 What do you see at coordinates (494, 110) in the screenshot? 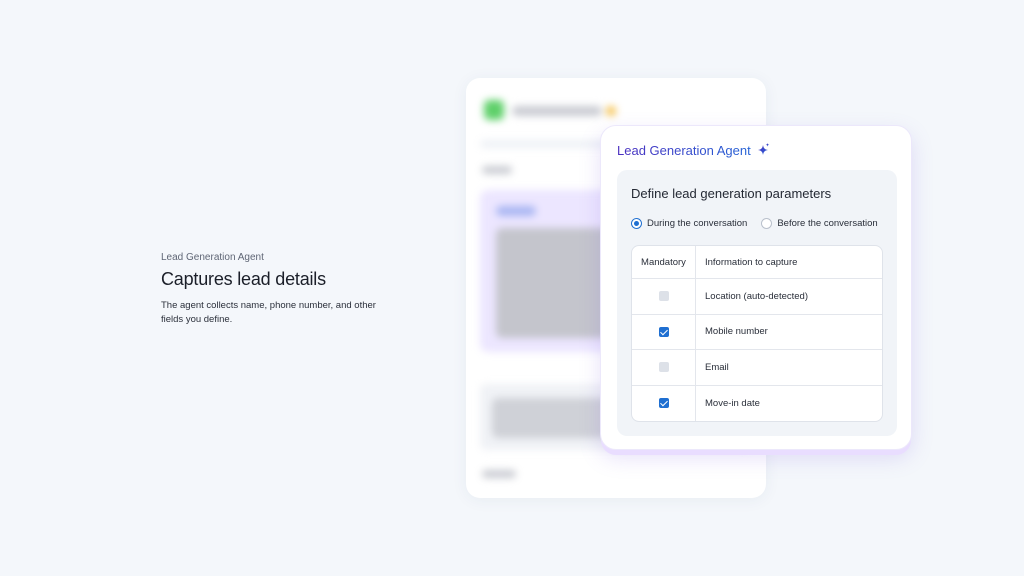
I see `bg-green-badge` at bounding box center [494, 110].